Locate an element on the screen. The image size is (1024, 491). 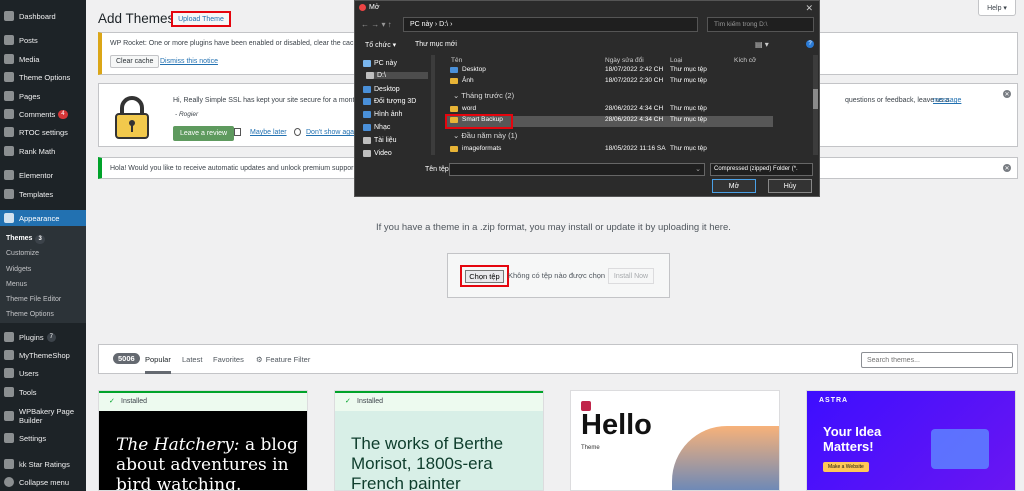
sidebar-item-wpbakery: WPBakery Page Builder is located at coordinates (43, 416).